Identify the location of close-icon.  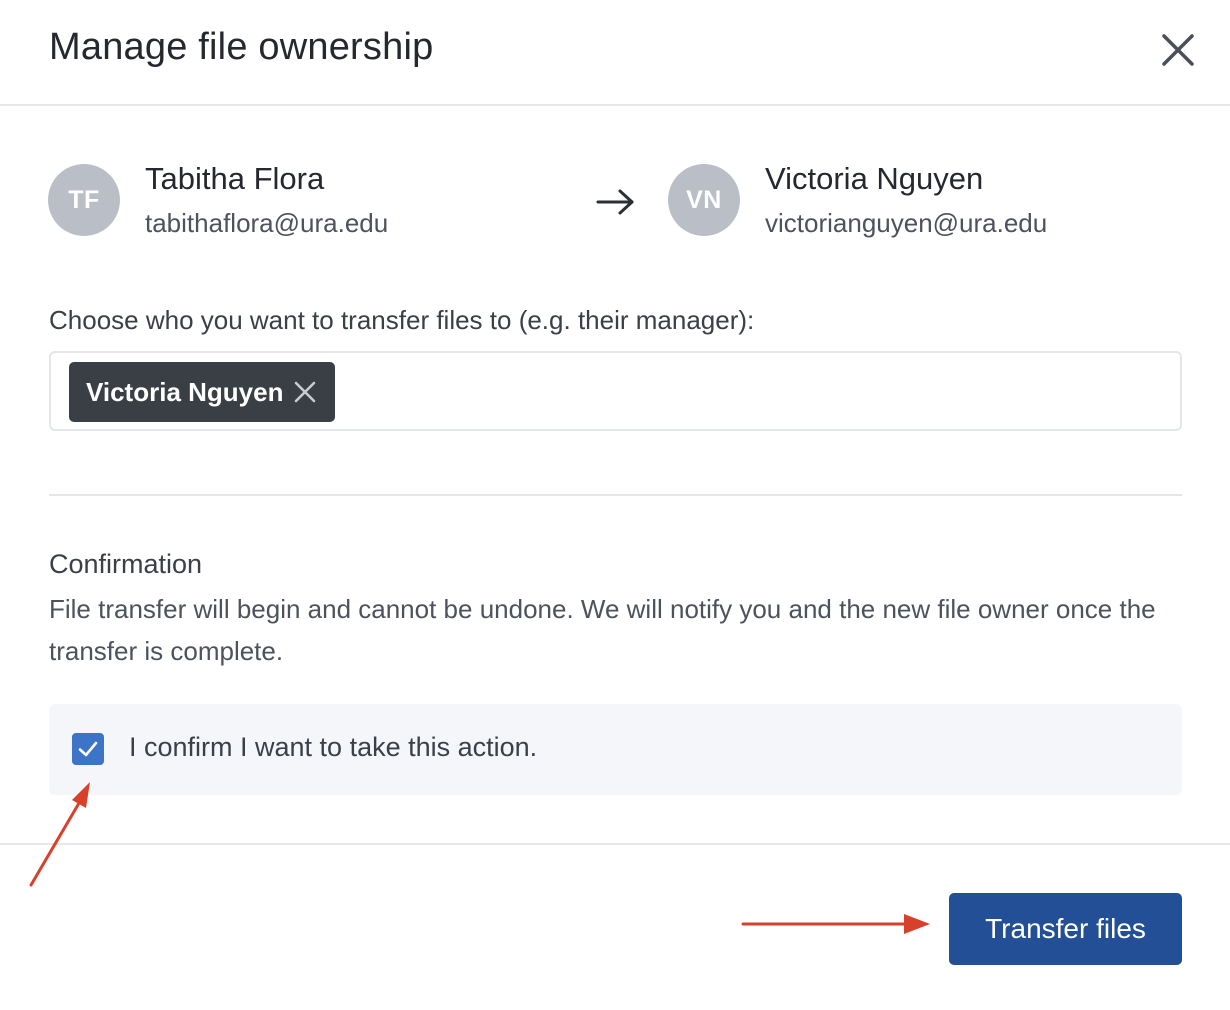
(1178, 50).